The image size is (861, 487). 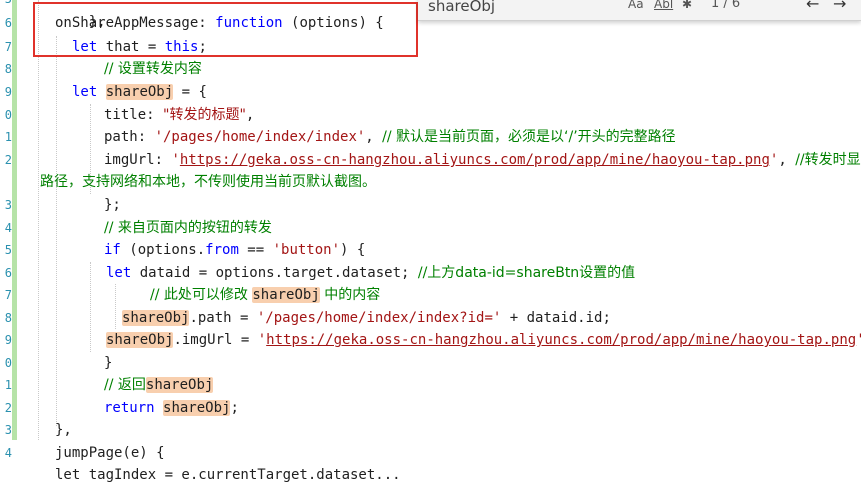 What do you see at coordinates (234, 408) in the screenshot?
I see `code-token: ;` at bounding box center [234, 408].